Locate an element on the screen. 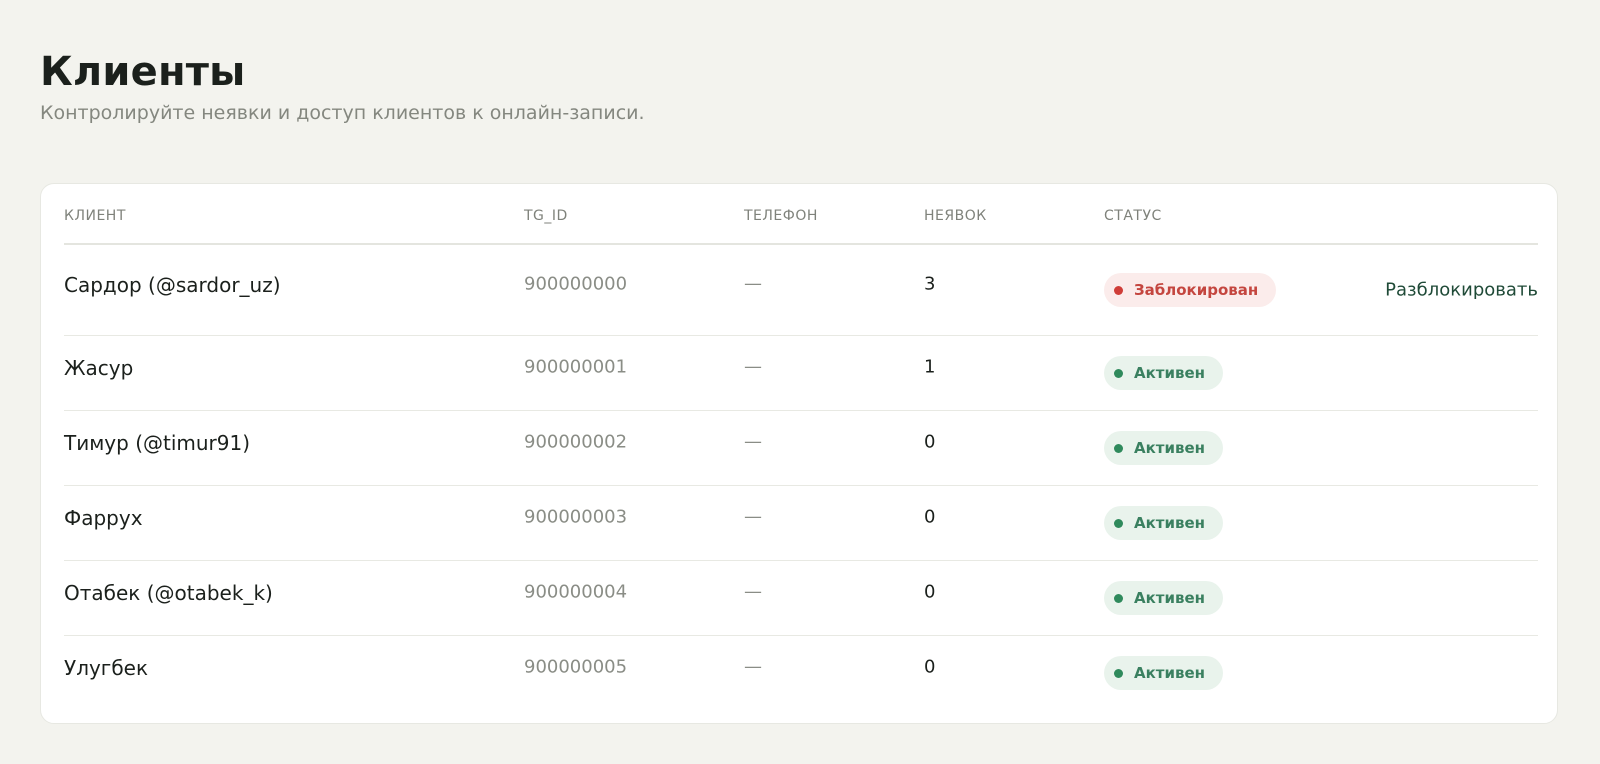 Image resolution: width=1600 pixels, height=764 pixels. client-tg-id: 900000002 is located at coordinates (576, 442).